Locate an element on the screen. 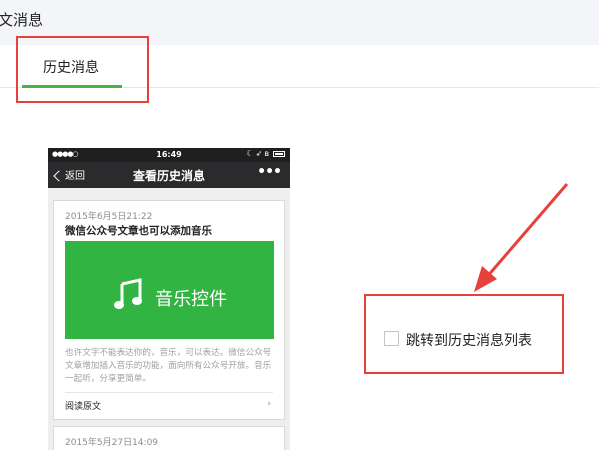 The width and height of the screenshot is (599, 450). article-date: 2015年6月5日21:22 is located at coordinates (109, 217).